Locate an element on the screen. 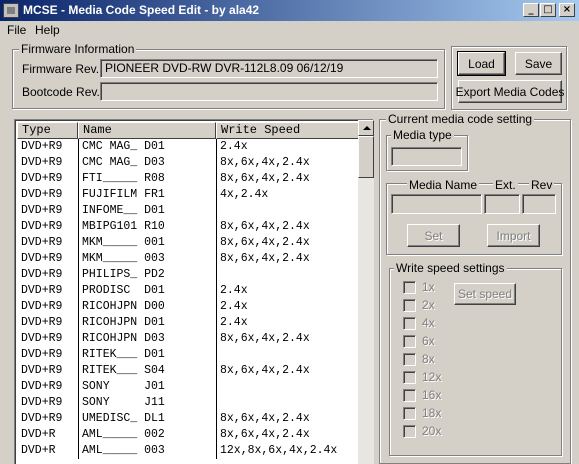 The width and height of the screenshot is (579, 464). menu-help: Help is located at coordinates (47, 30).